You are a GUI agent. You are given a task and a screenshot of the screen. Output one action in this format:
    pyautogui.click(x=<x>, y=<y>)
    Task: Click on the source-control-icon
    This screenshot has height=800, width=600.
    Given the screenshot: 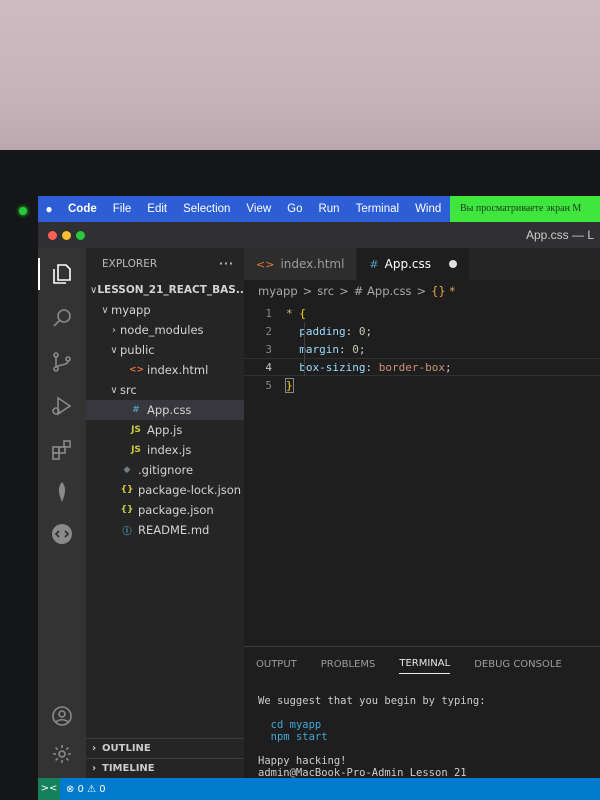 What is the action you would take?
    pyautogui.click(x=62, y=362)
    